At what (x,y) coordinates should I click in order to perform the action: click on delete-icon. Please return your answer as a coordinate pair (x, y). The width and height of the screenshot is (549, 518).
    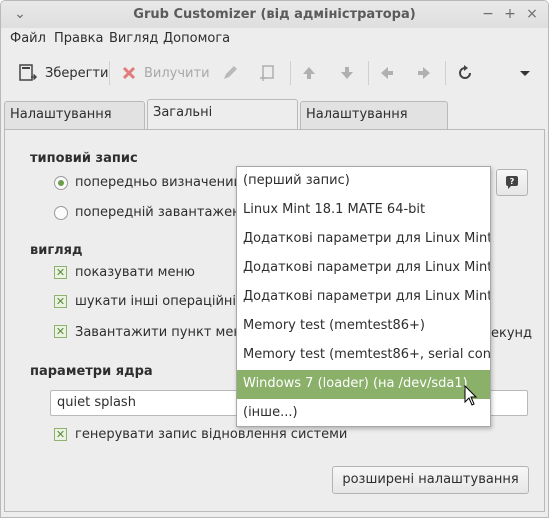
    Looking at the image, I should click on (129, 73).